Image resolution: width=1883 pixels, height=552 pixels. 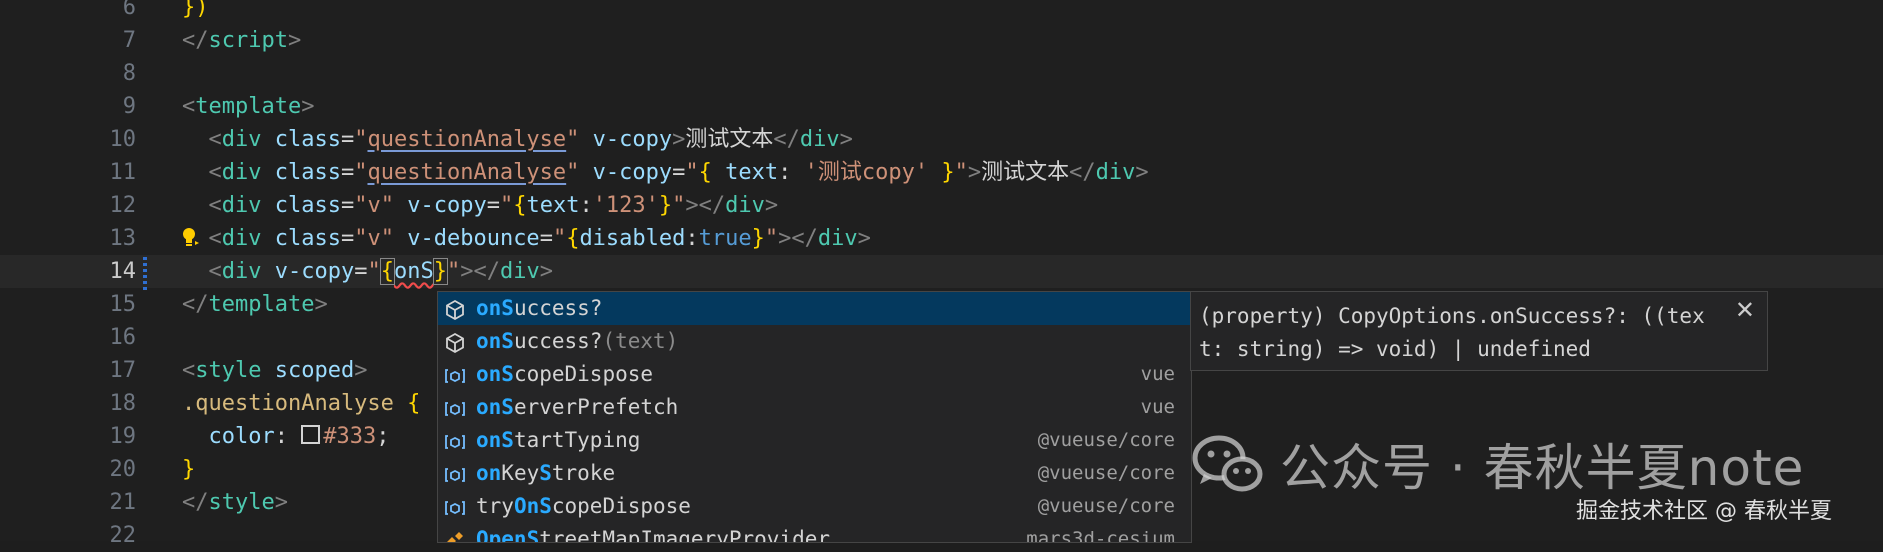 What do you see at coordinates (248, 40) in the screenshot?
I see `code-token: script` at bounding box center [248, 40].